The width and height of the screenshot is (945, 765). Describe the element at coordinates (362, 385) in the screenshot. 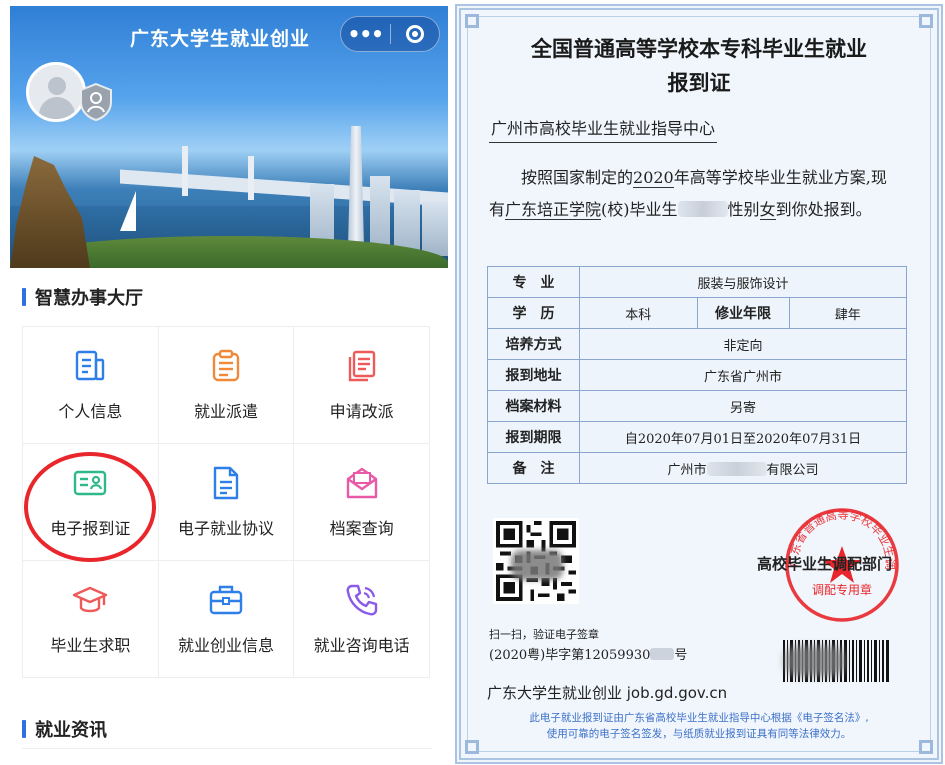

I see `service-apply-reassign: 申请改派` at that location.